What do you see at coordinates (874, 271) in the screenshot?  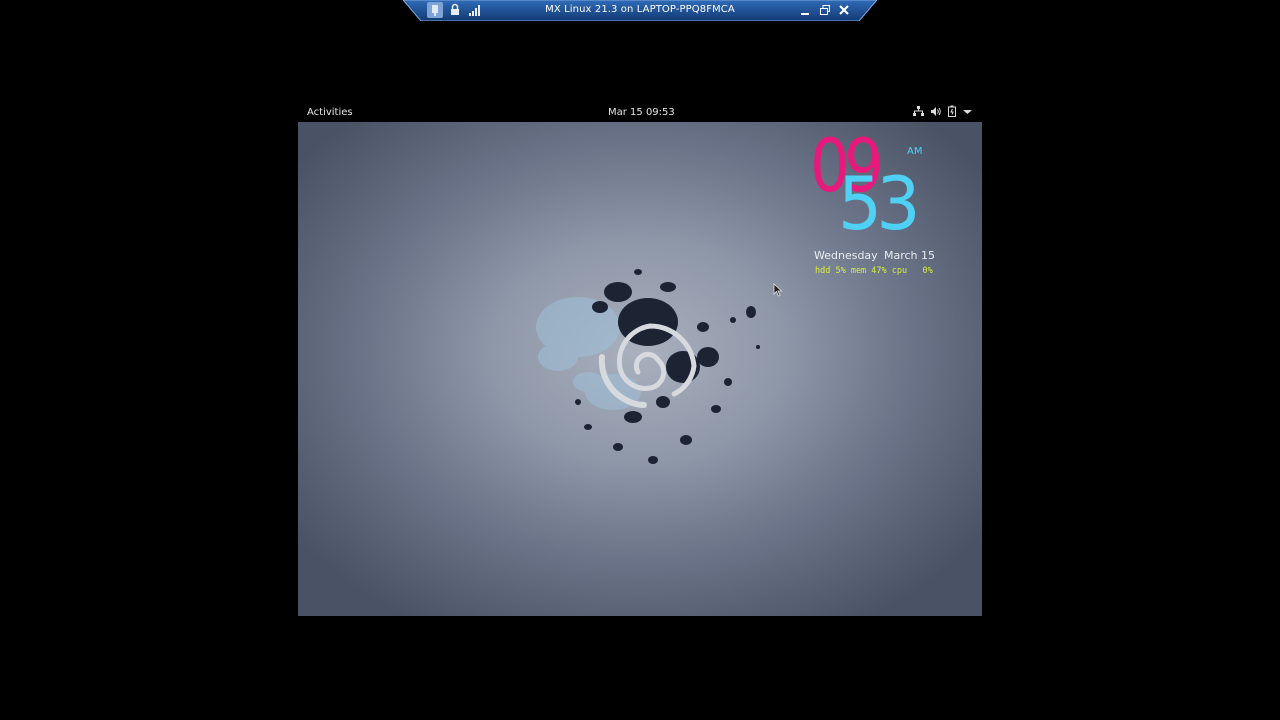 I see `conky-system-stats: hdd 5% mem 47% cpu 0%` at bounding box center [874, 271].